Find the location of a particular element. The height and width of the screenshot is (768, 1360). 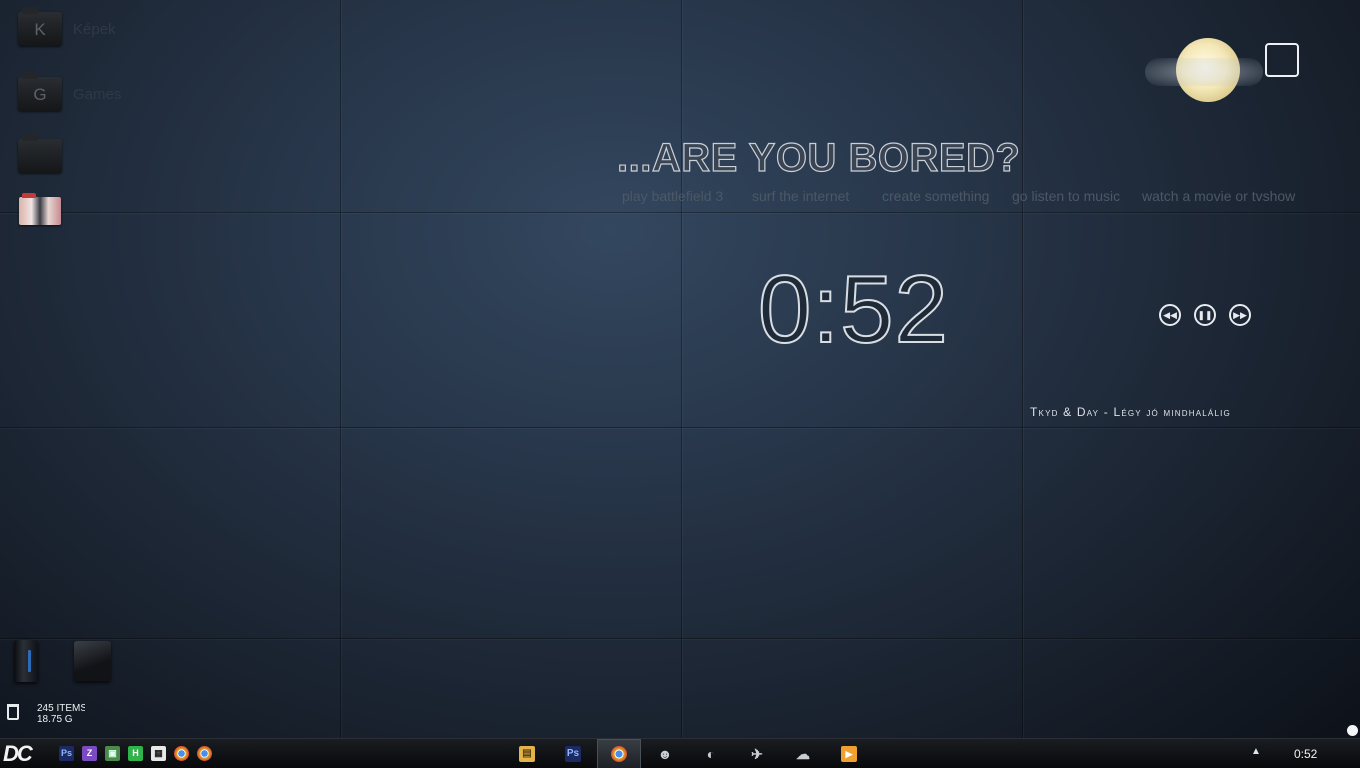

square-button is located at coordinates (1282, 60).